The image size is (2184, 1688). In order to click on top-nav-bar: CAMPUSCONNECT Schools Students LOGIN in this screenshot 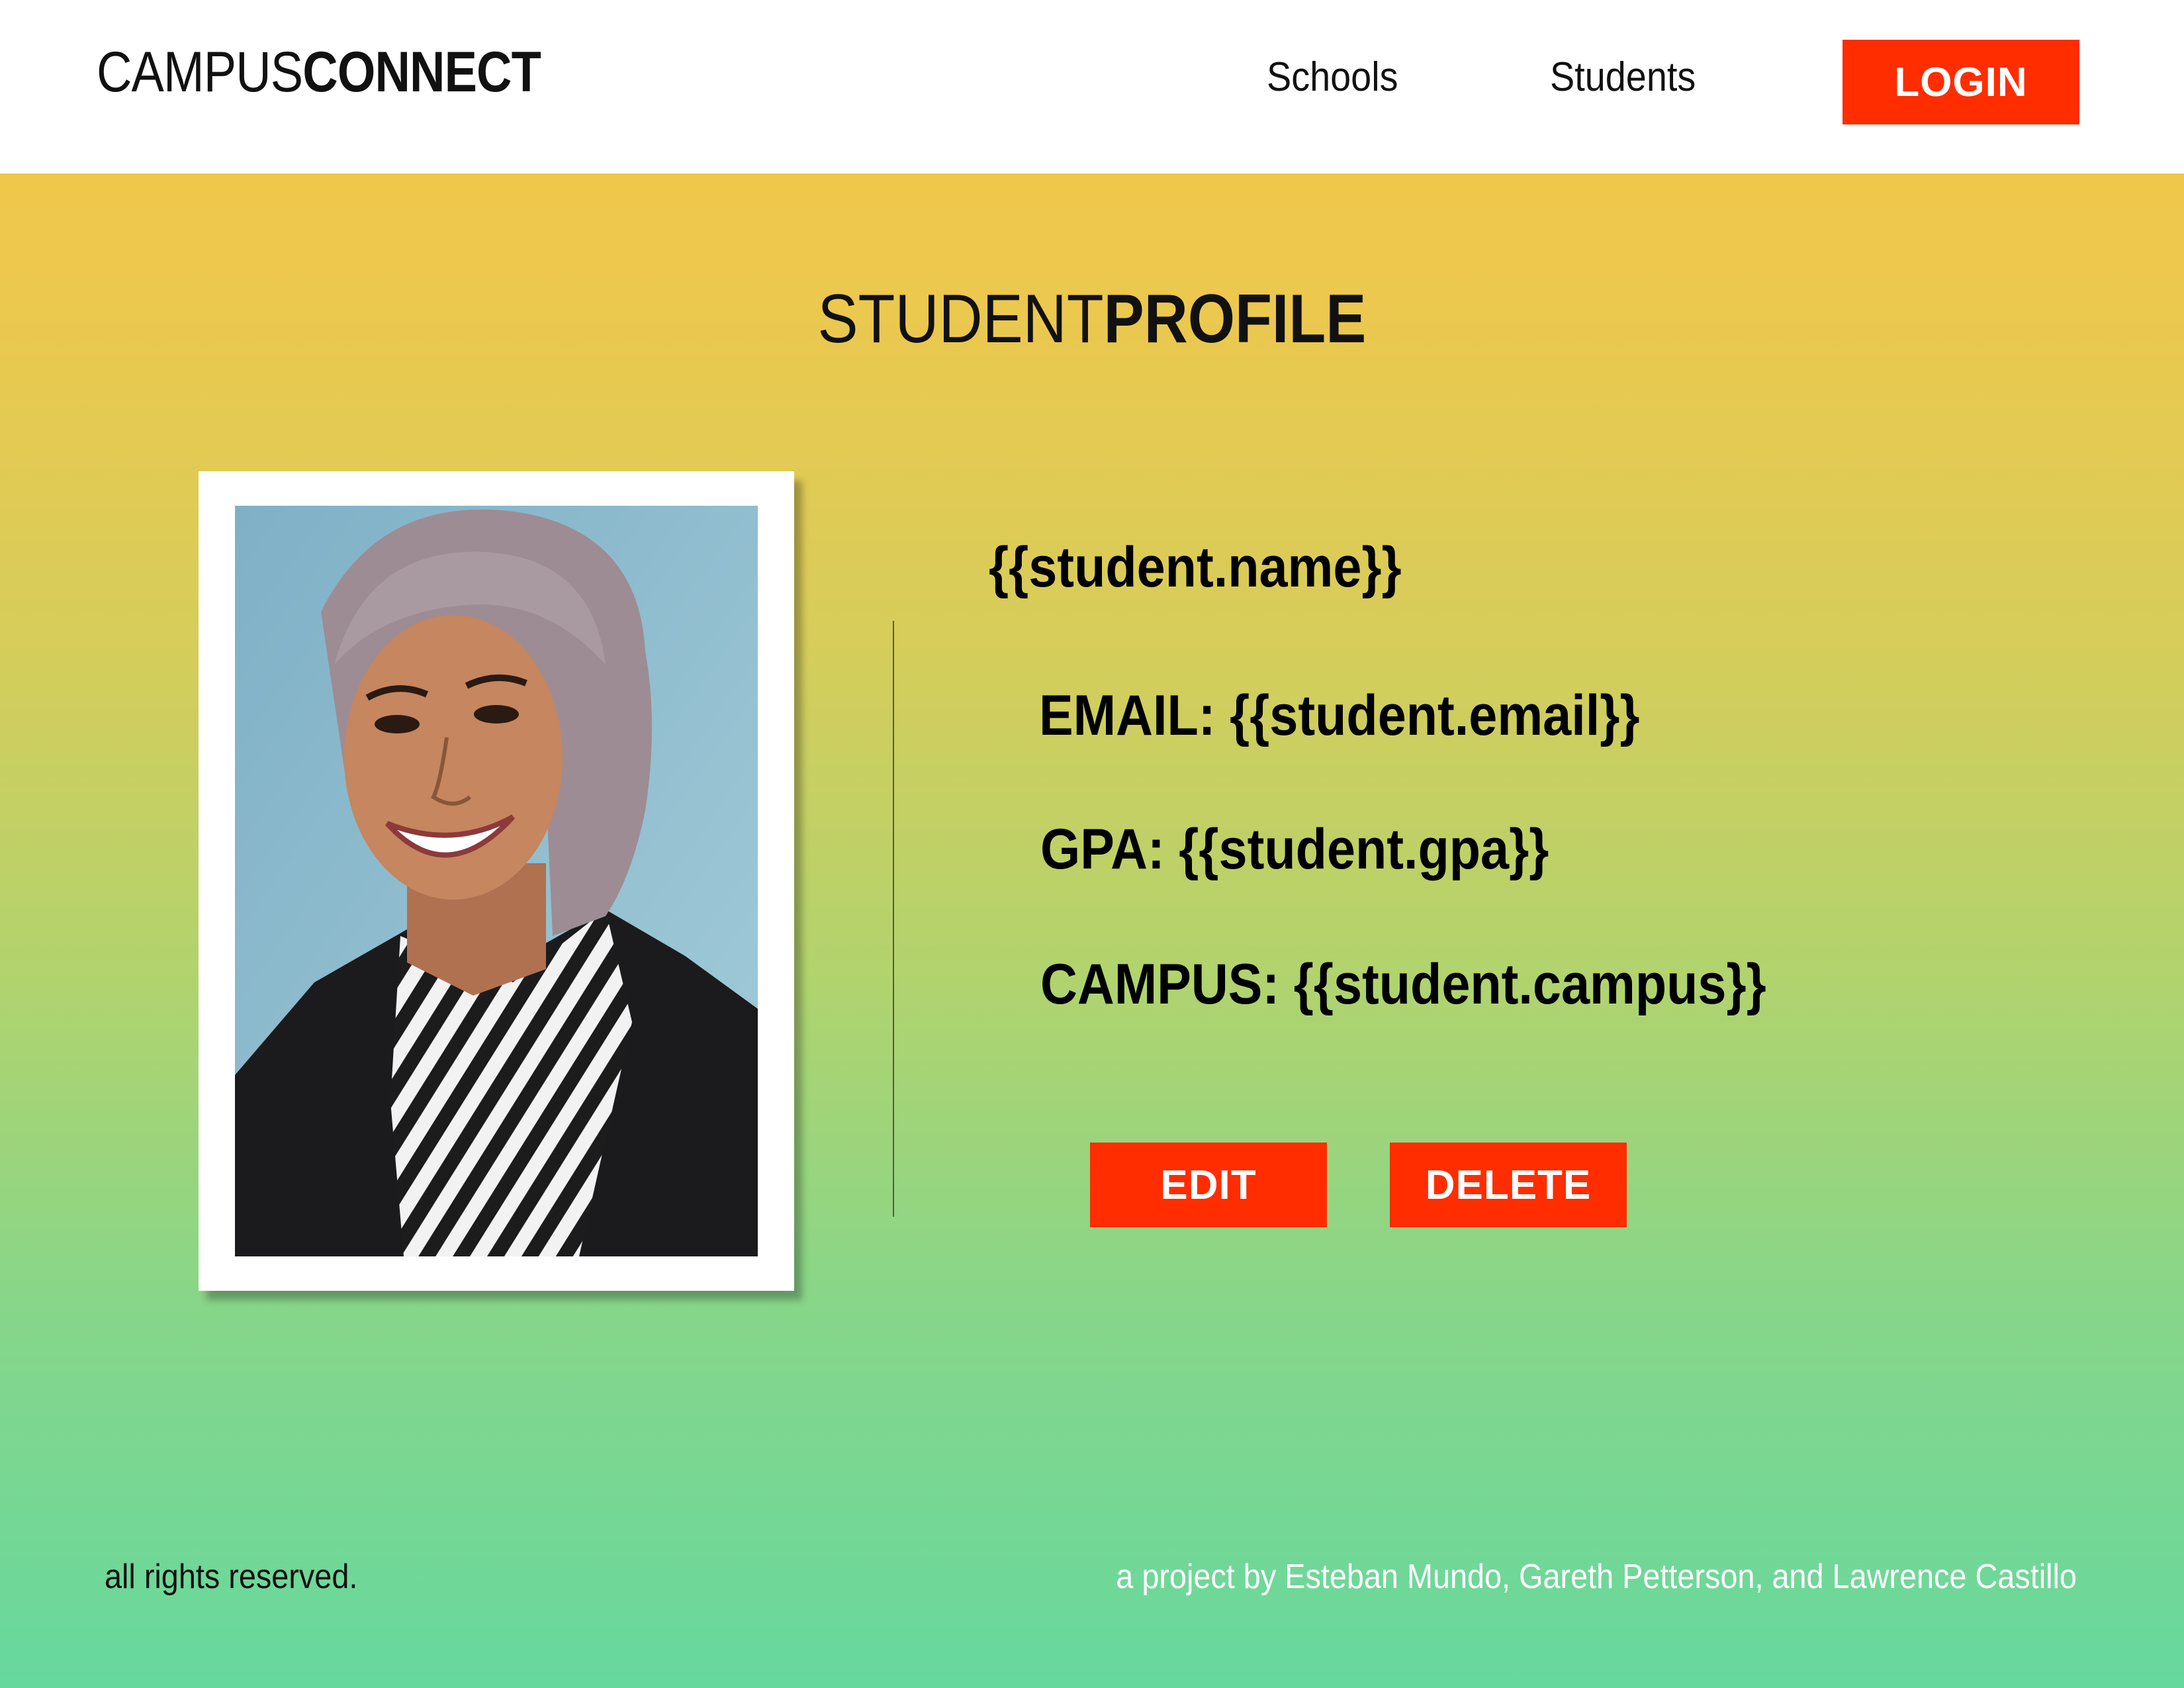, I will do `click(1092, 86)`.